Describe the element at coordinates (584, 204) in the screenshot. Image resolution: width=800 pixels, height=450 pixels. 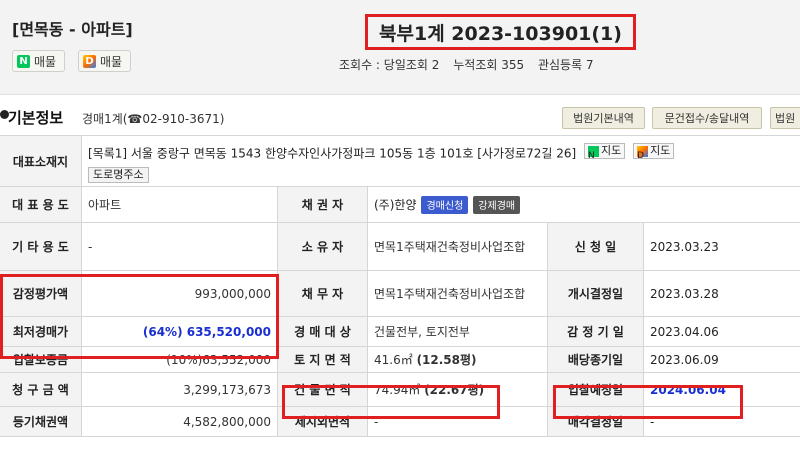
I see `creditor-cell: (주)한양 경매신청 강제경매` at that location.